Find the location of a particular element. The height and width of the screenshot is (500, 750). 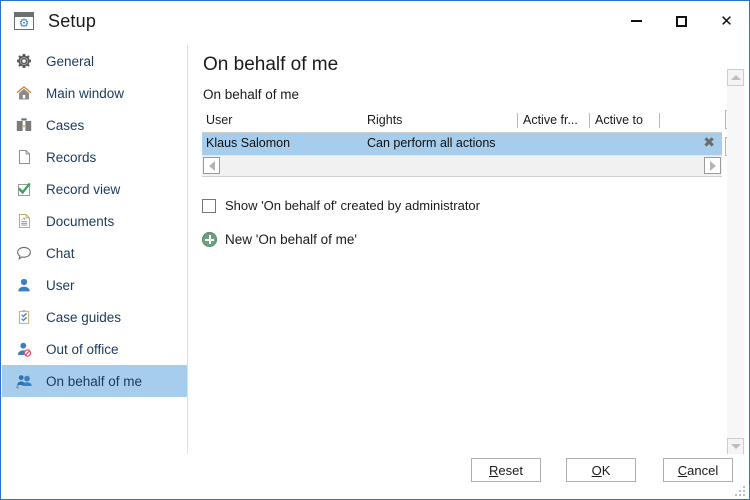

footer-bar: Reset OK Cancel is located at coordinates (375, 476).